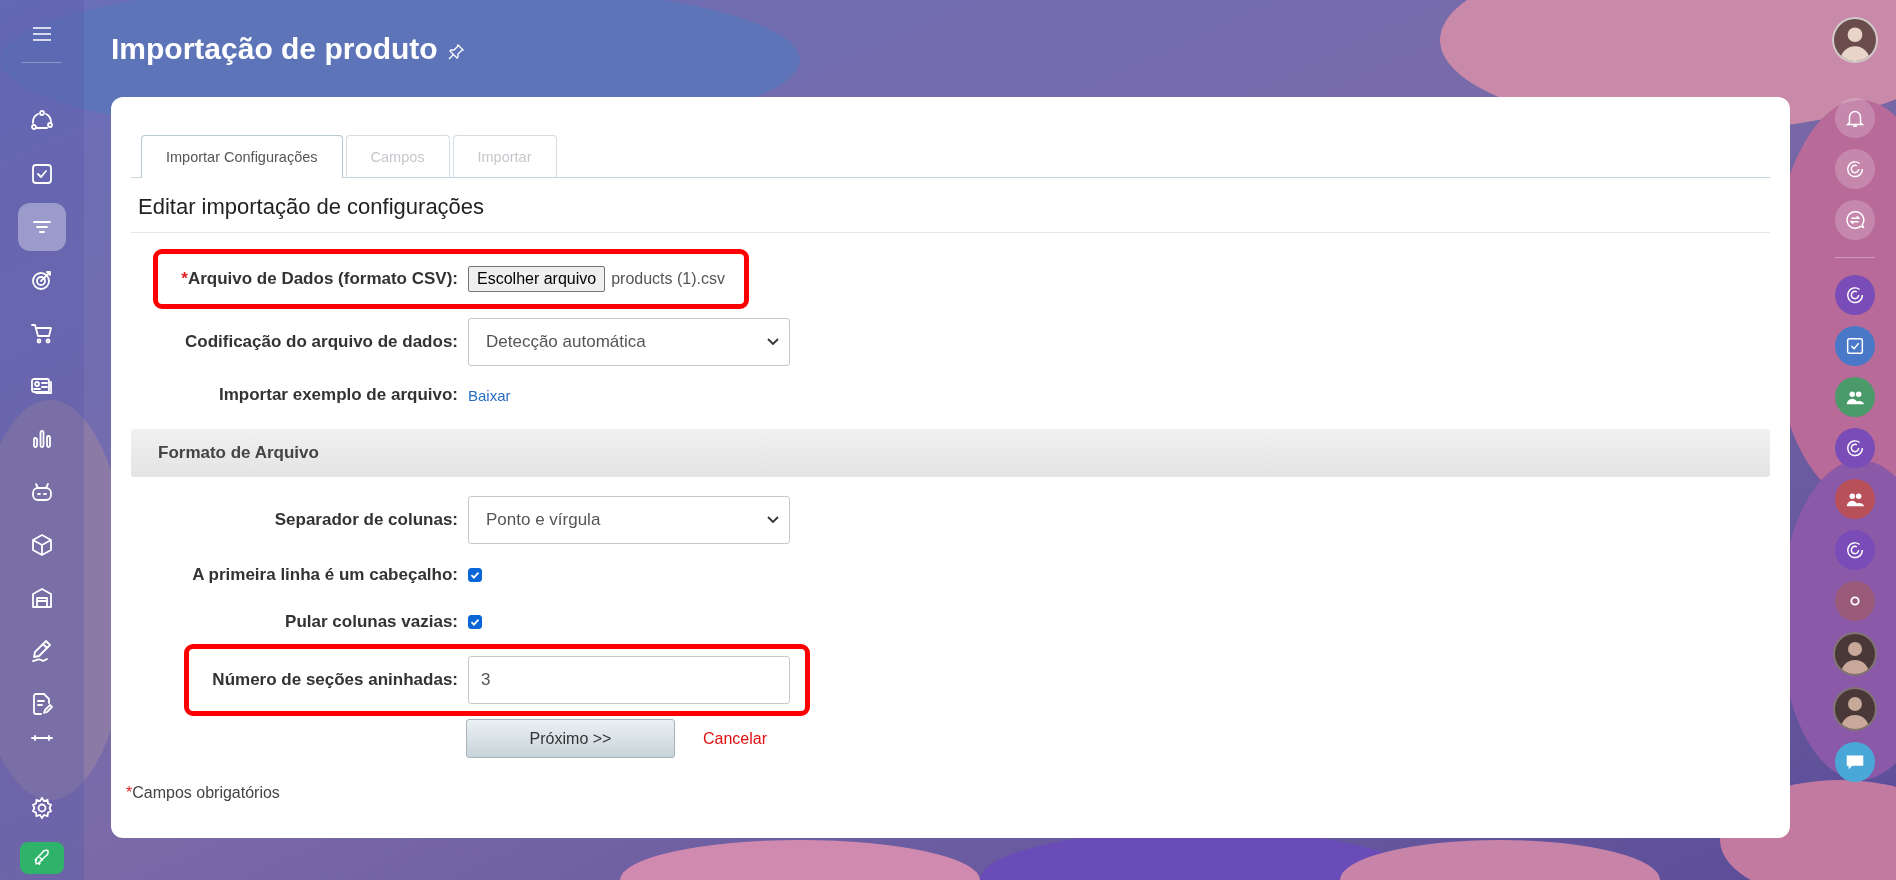  Describe the element at coordinates (42, 280) in the screenshot. I see `target-icon` at that location.